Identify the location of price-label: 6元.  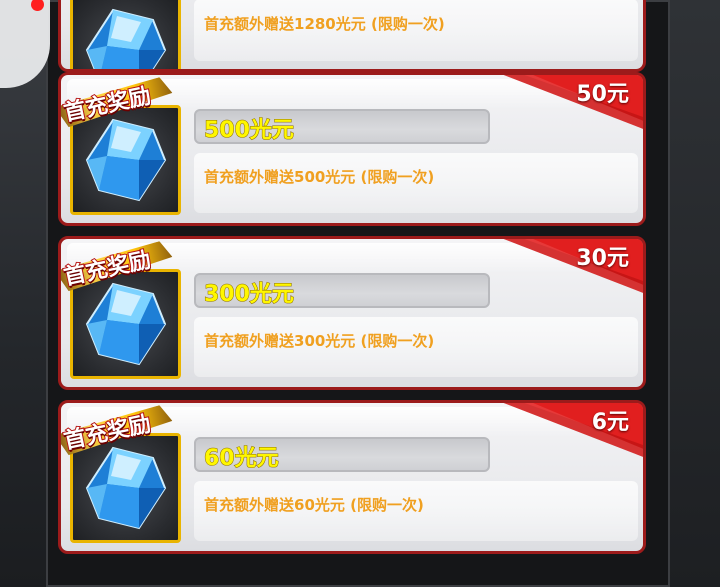
(610, 422).